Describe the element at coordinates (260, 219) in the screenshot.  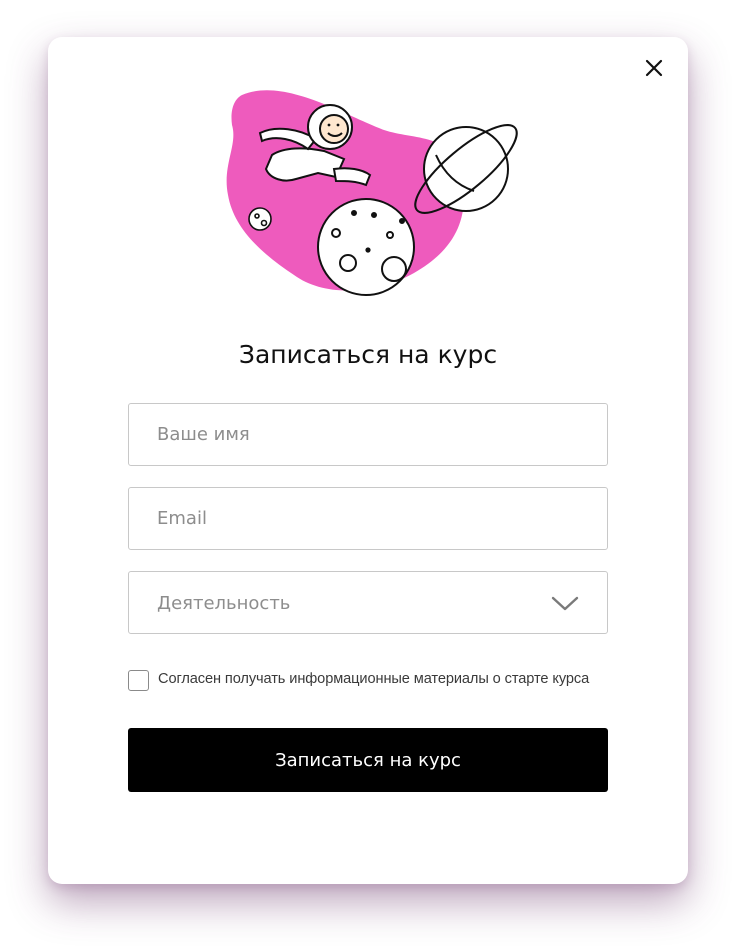
I see `small-planet` at that location.